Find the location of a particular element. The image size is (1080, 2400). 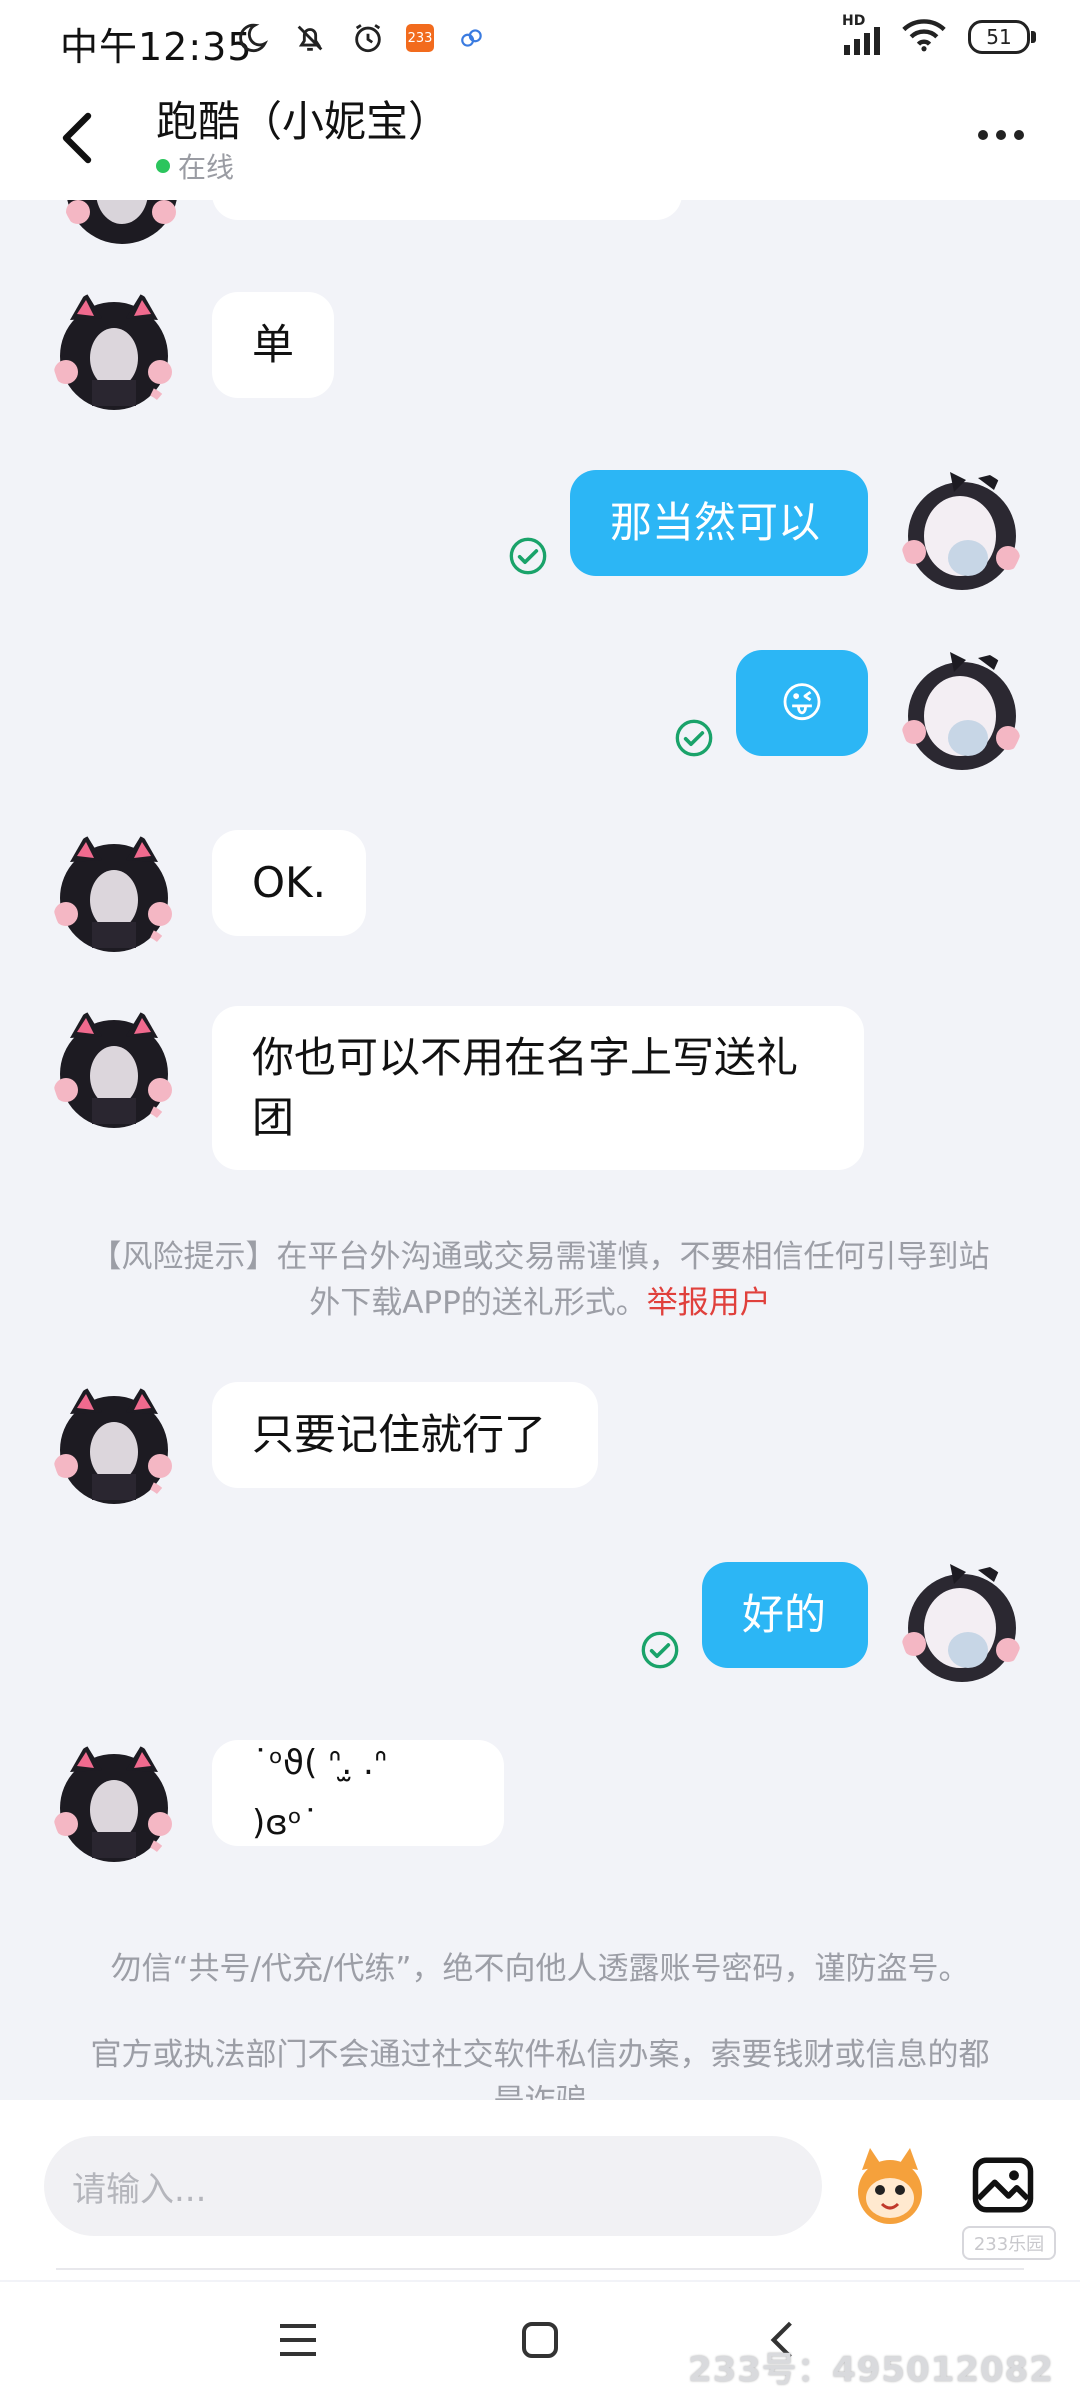

alarm-icon is located at coordinates (368, 38).